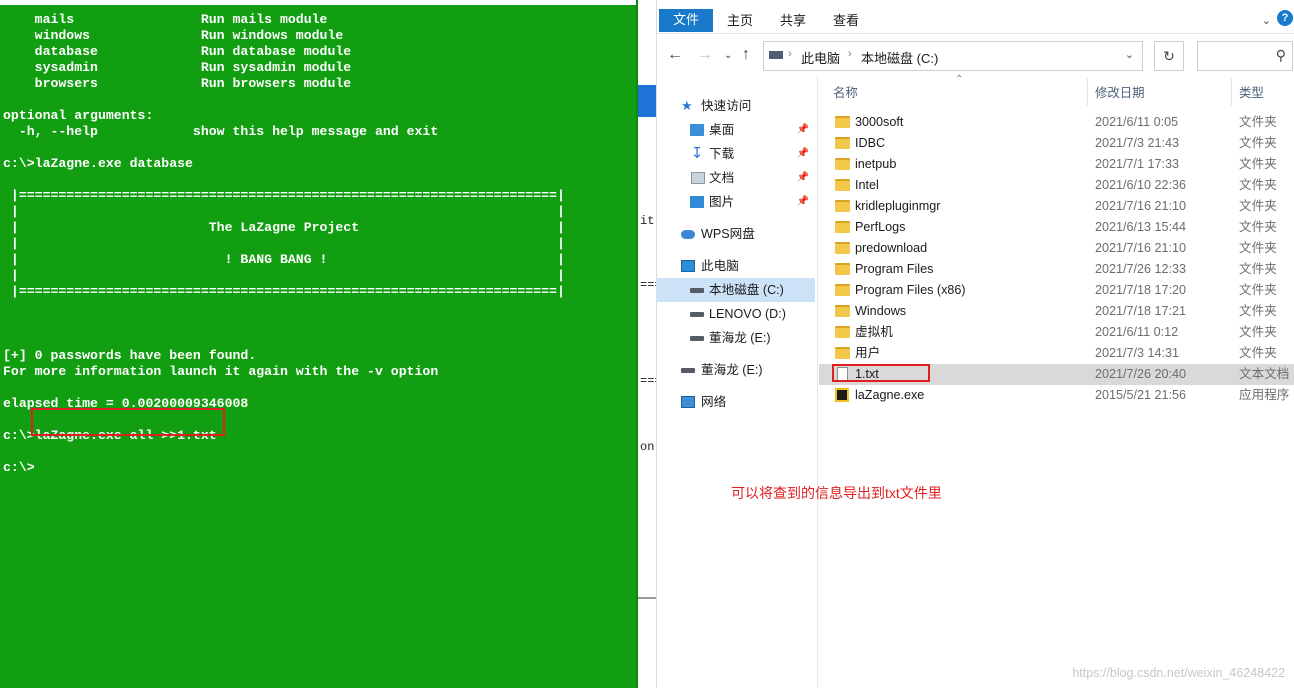 The width and height of the screenshot is (1294, 688). I want to click on sort-ascending-icon: ⌃, so click(959, 79).